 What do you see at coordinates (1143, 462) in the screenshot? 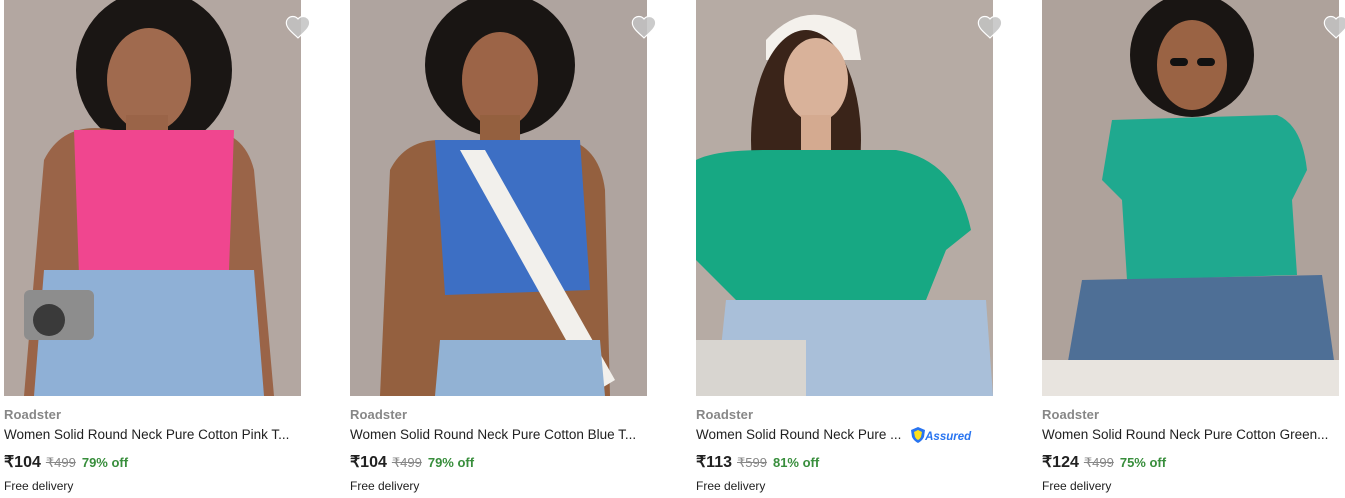
I see `discount-percent: 75% off` at bounding box center [1143, 462].